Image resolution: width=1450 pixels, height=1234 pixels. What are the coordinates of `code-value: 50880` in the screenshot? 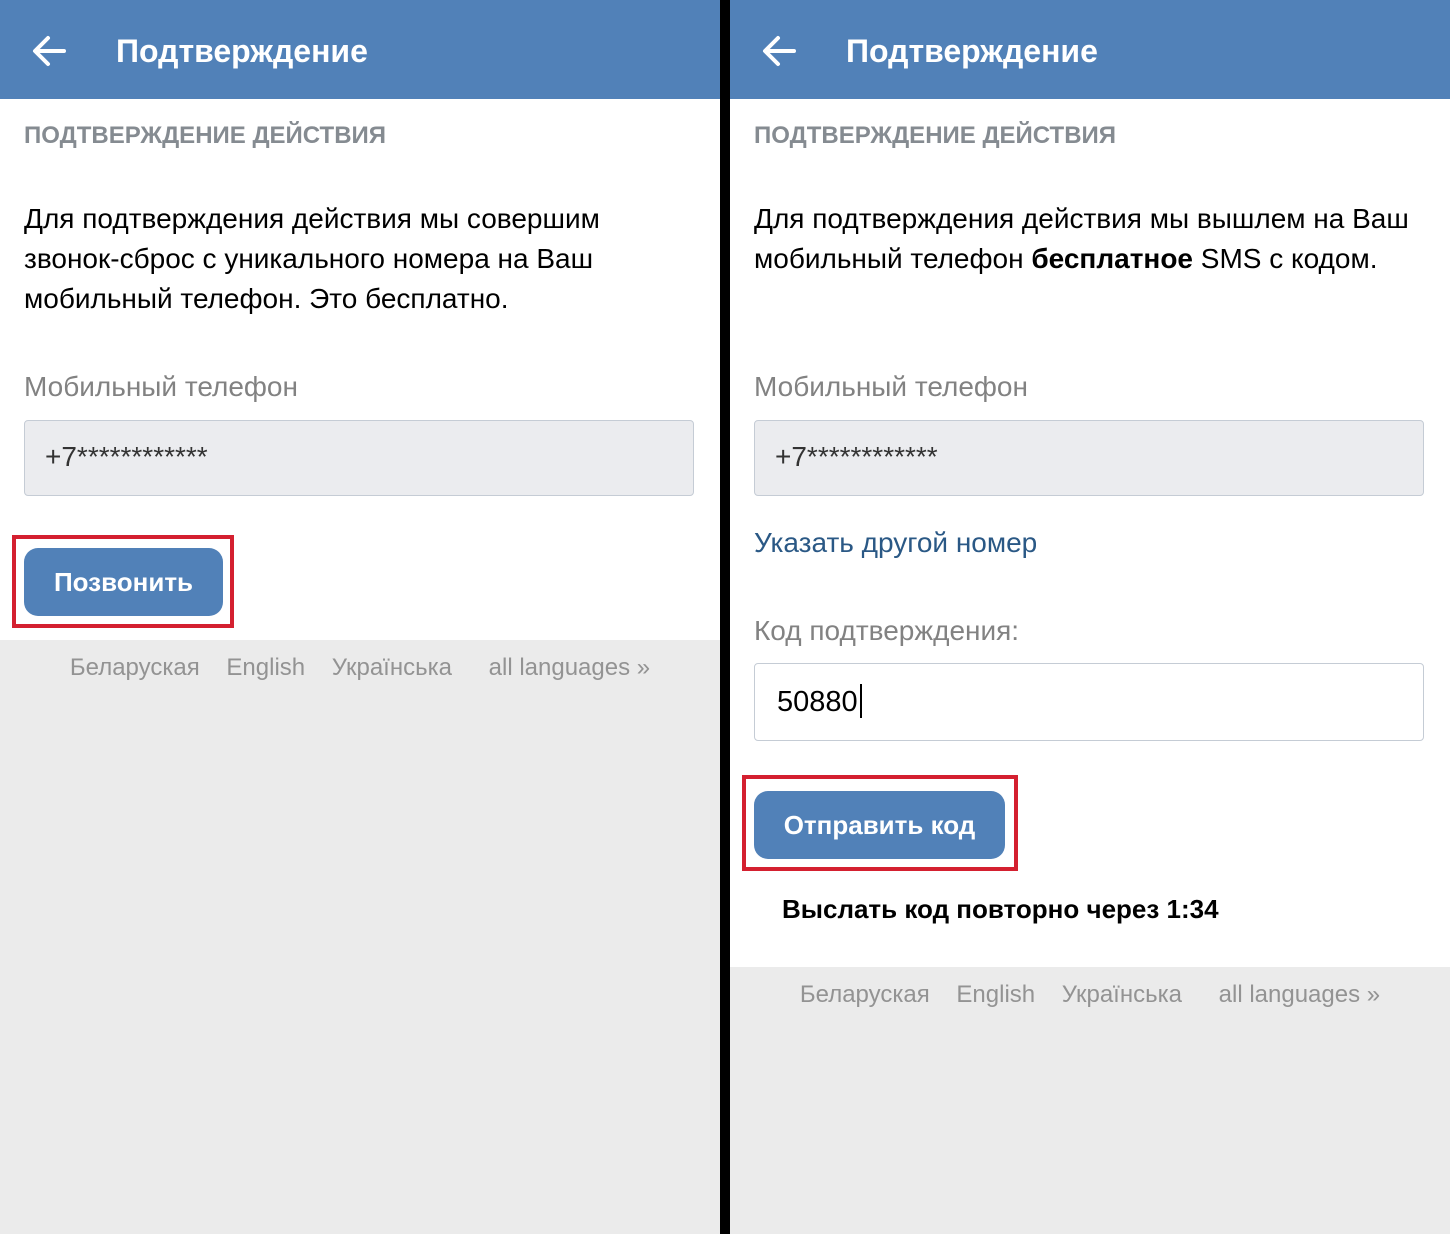 It's located at (817, 702).